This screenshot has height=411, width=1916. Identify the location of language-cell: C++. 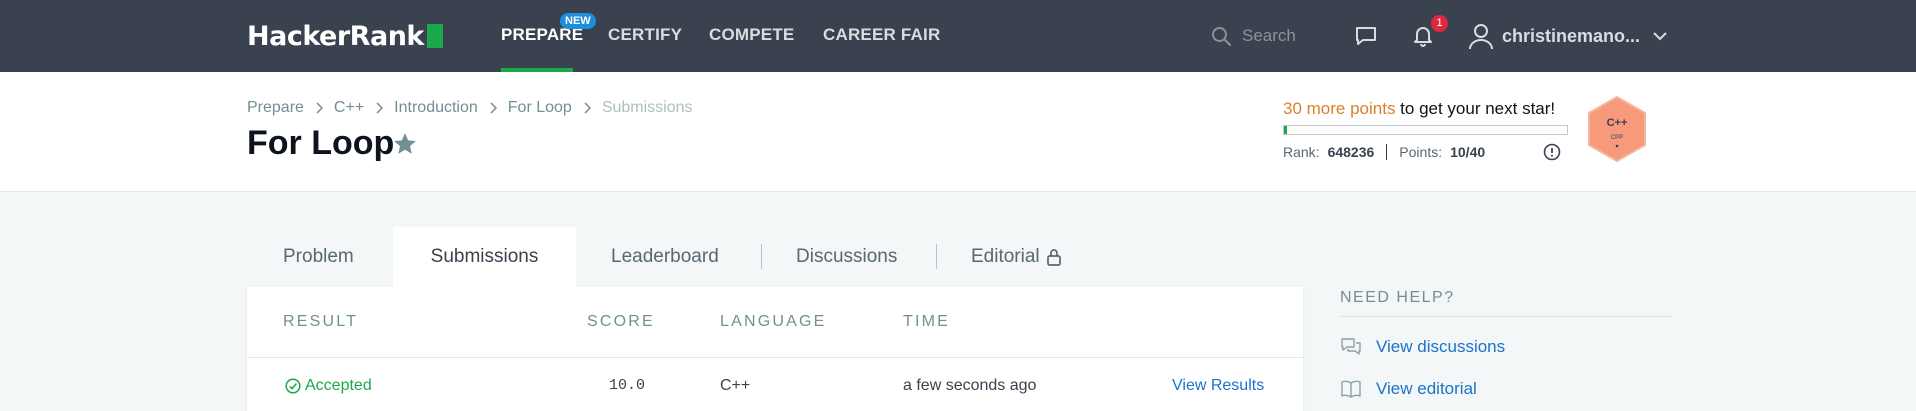
(735, 385).